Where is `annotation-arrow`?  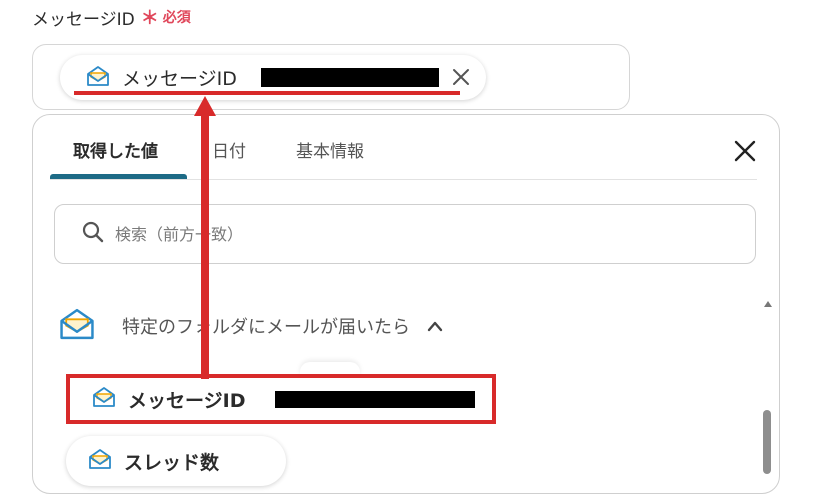
annotation-arrow is located at coordinates (205, 237).